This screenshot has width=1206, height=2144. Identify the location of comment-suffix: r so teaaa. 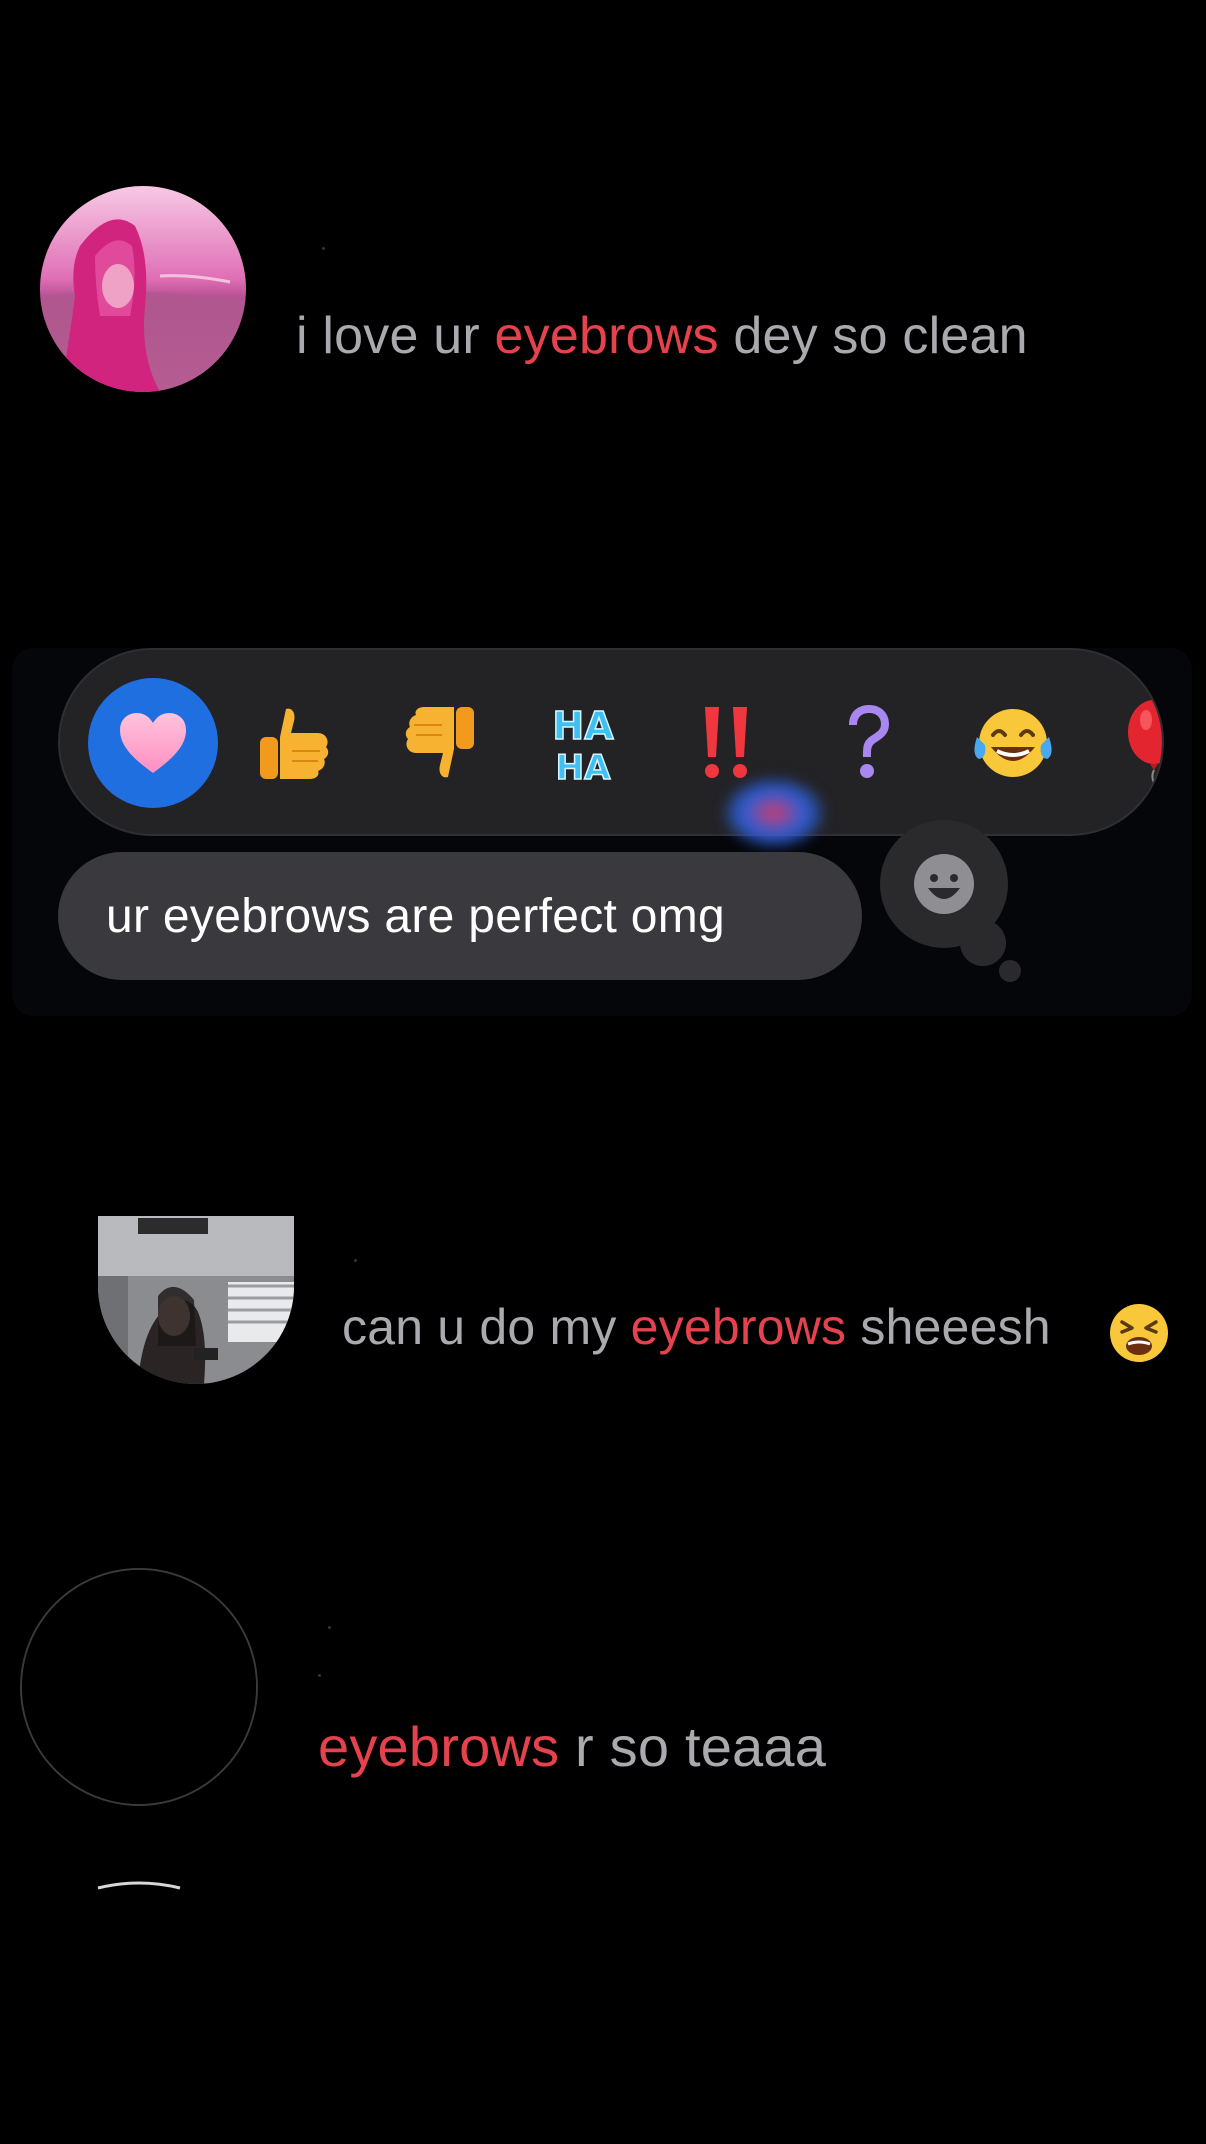
(693, 1746).